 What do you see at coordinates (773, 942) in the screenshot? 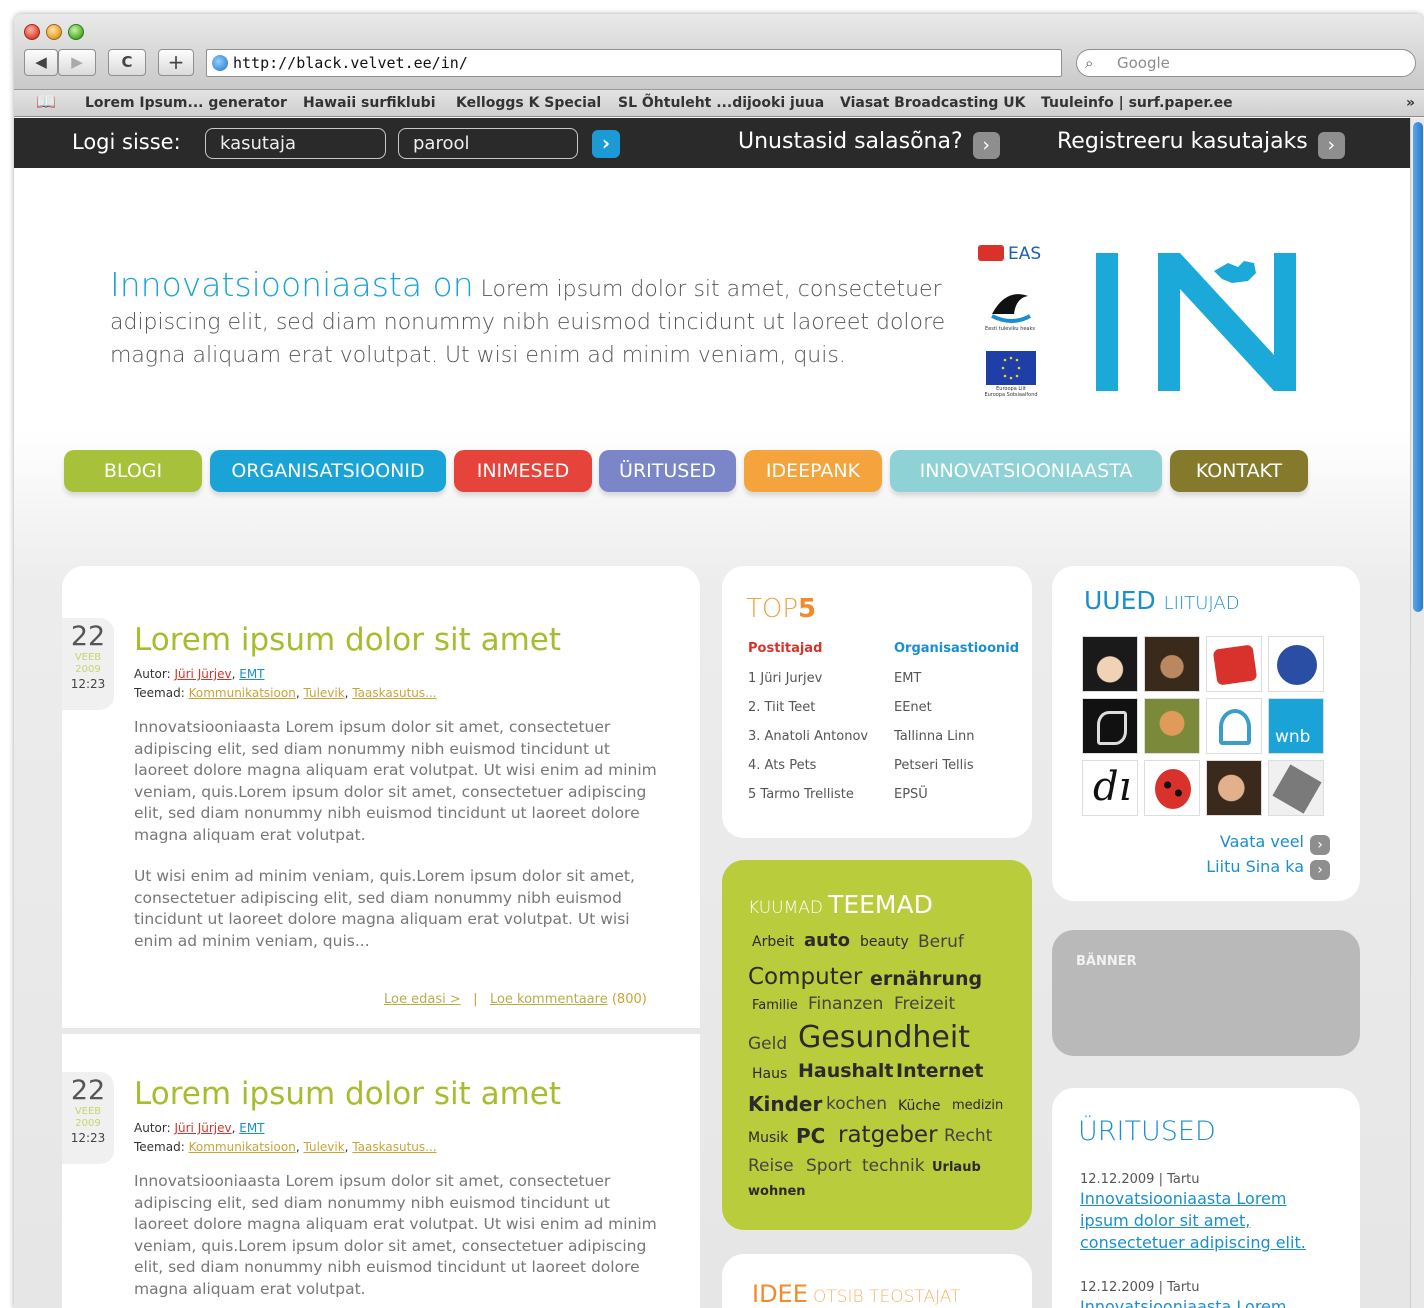
I see `topic-tag: Arbeit` at bounding box center [773, 942].